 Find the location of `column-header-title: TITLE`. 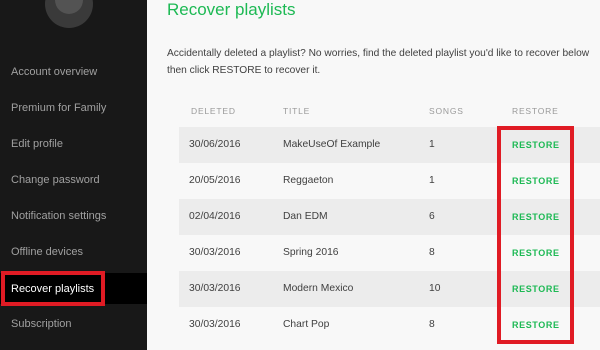

column-header-title: TITLE is located at coordinates (297, 111).